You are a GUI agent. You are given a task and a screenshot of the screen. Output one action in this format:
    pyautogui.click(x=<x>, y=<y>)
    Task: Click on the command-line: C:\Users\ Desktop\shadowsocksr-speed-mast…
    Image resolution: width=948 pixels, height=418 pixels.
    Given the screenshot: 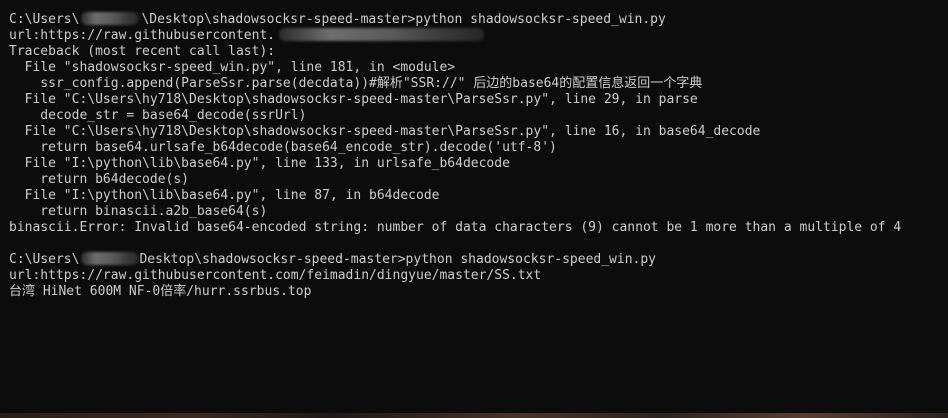 What is the action you would take?
    pyautogui.click(x=455, y=260)
    